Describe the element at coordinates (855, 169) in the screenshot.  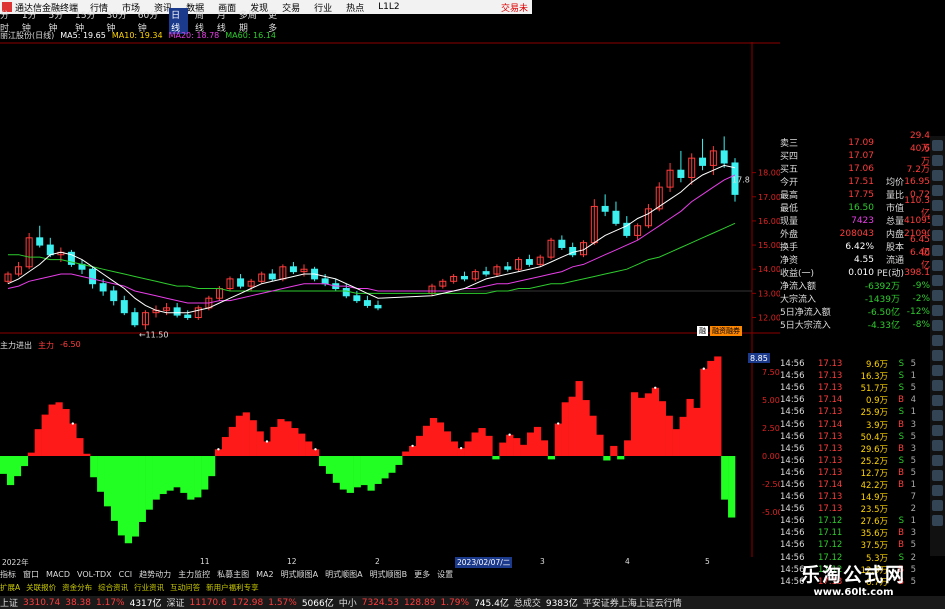
I see `quote-row: 买五 17.06 7.2万` at that location.